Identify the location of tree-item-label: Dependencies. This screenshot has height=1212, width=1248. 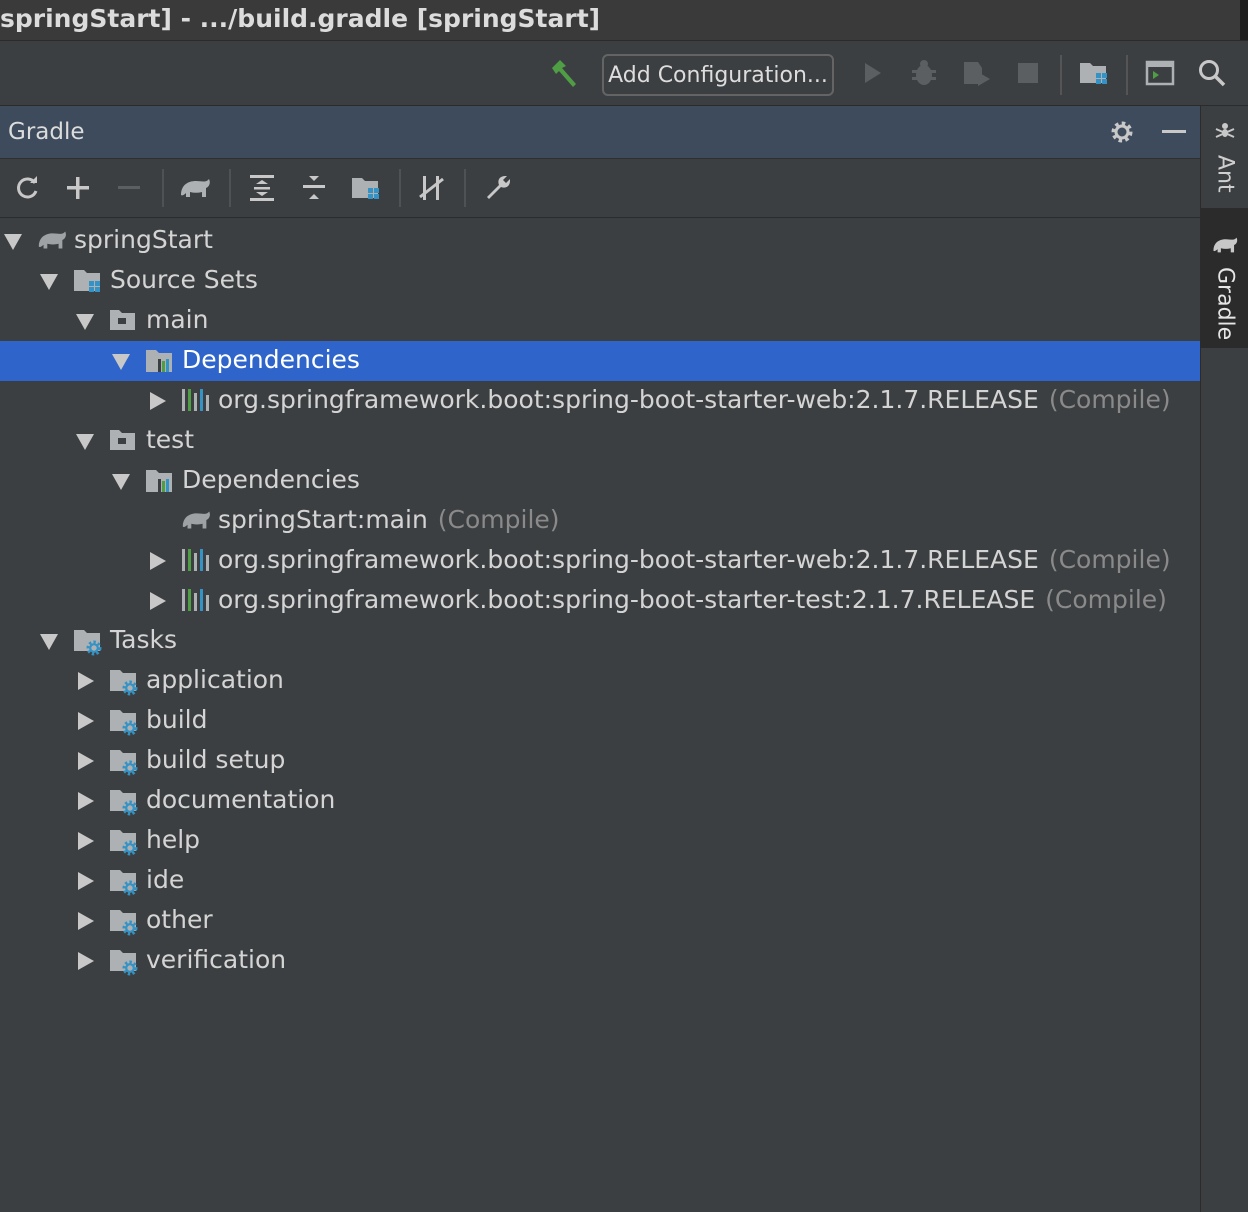
(271, 359).